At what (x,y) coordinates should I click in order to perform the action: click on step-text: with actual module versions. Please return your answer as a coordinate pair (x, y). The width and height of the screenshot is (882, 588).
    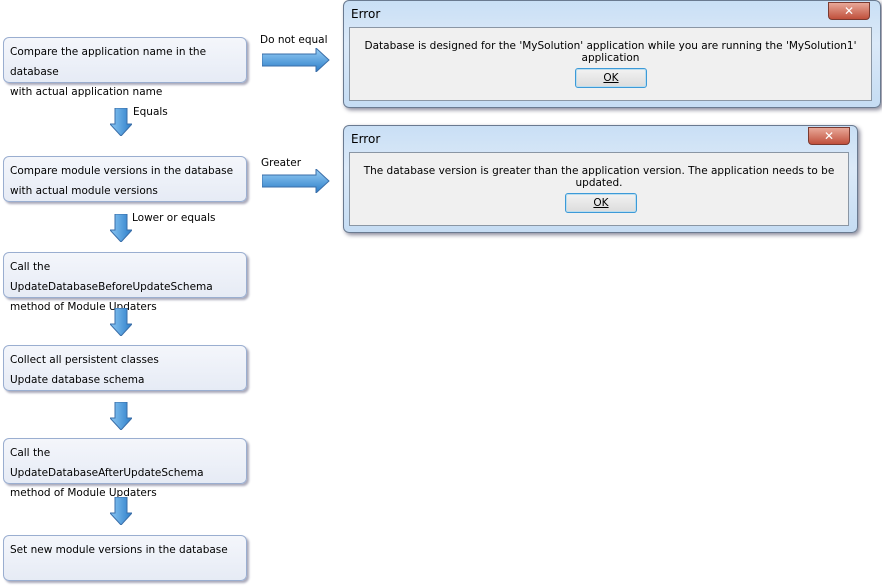
    Looking at the image, I should click on (84, 191).